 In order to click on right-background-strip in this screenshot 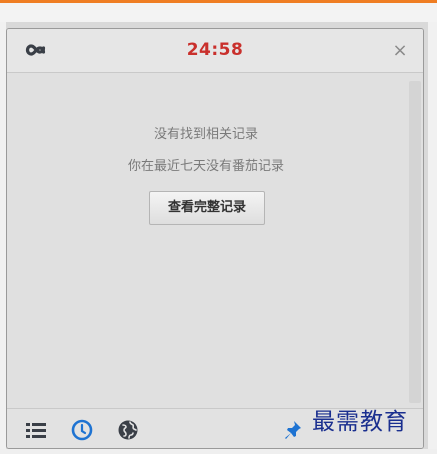, I will do `click(432, 238)`.